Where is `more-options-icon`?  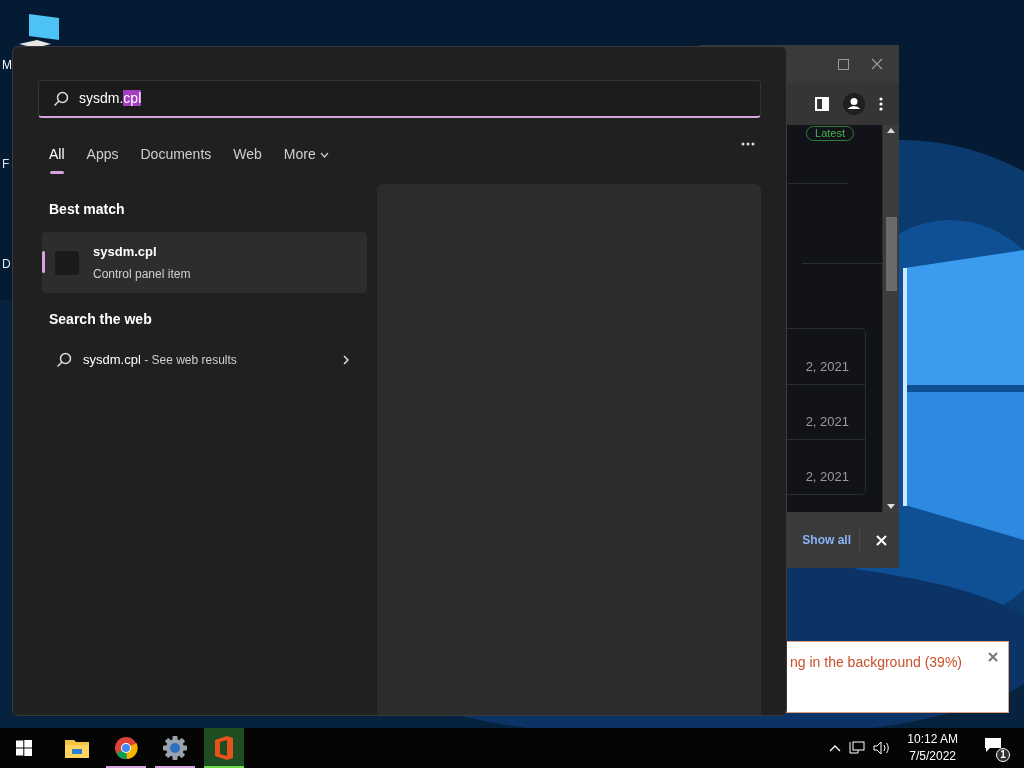
more-options-icon is located at coordinates (748, 144).